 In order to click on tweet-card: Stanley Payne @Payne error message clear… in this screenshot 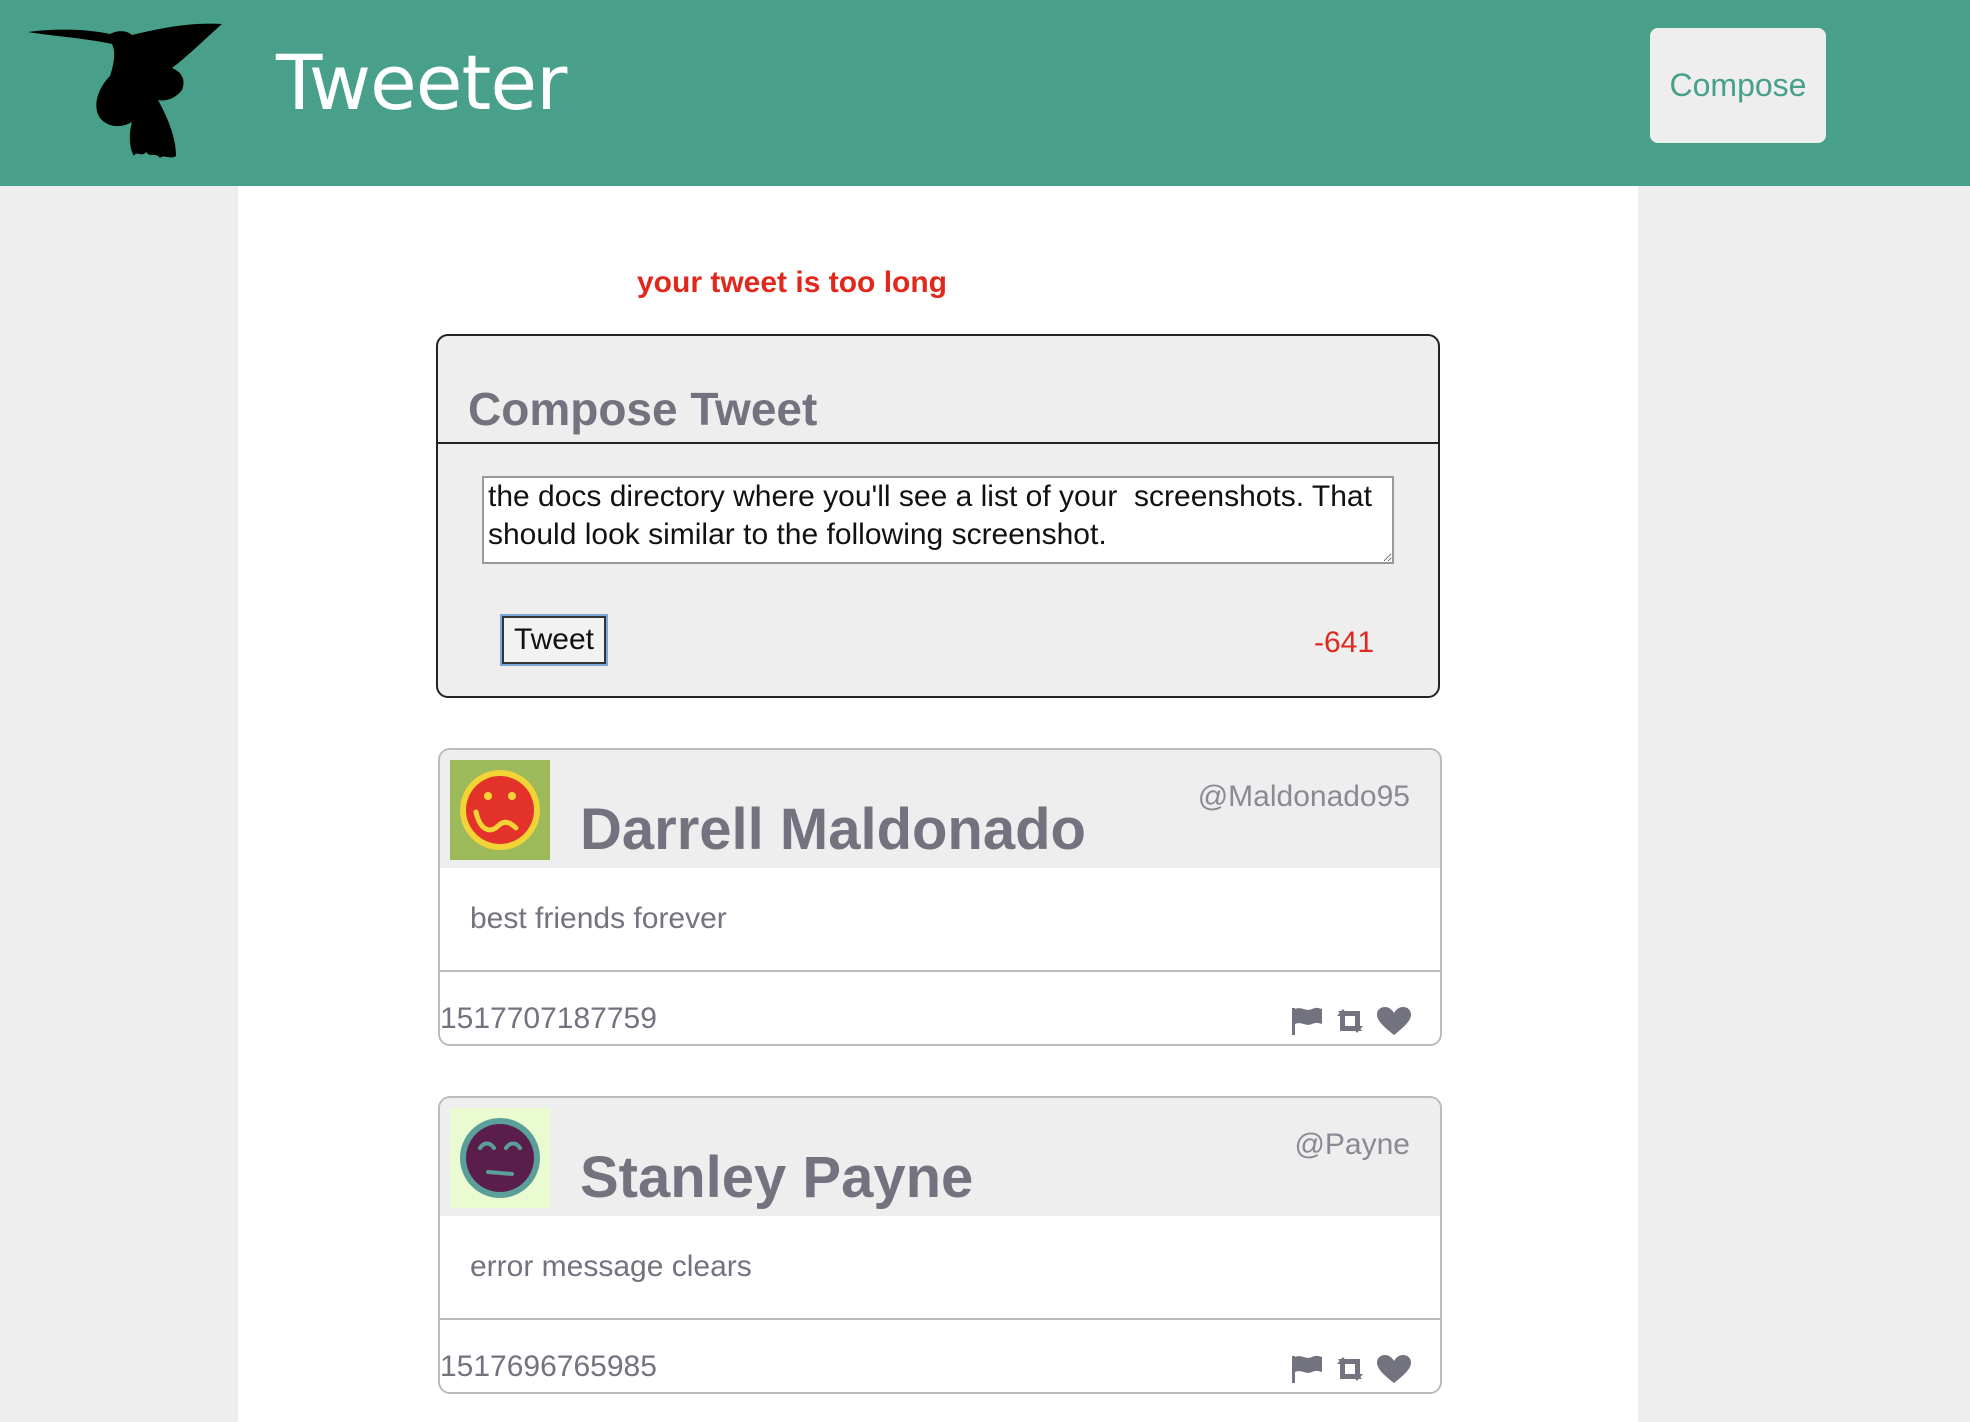, I will do `click(940, 1245)`.